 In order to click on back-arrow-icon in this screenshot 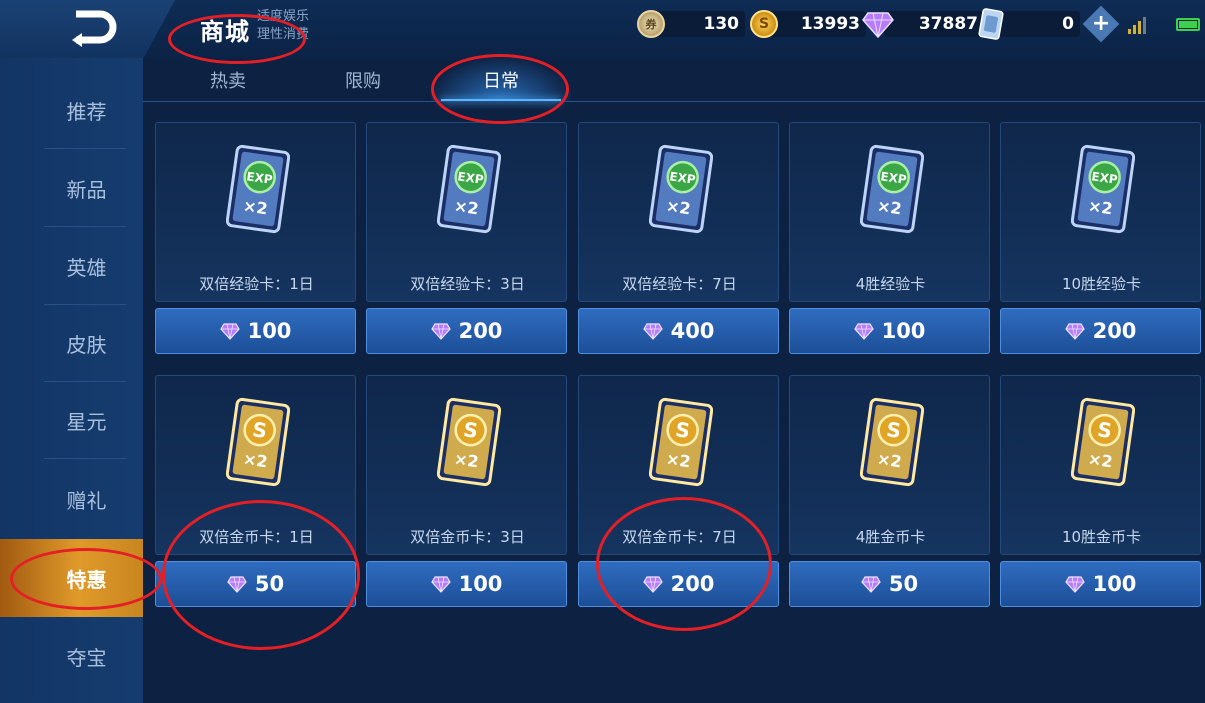, I will do `click(94, 28)`.